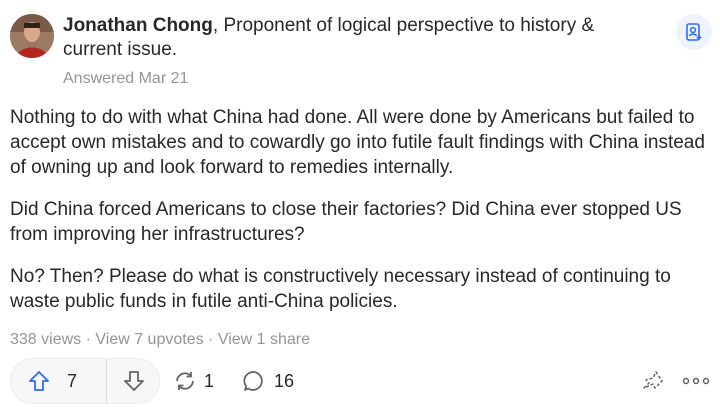 This screenshot has height=407, width=720. What do you see at coordinates (138, 25) in the screenshot?
I see `author-name: Jonathan Chong` at bounding box center [138, 25].